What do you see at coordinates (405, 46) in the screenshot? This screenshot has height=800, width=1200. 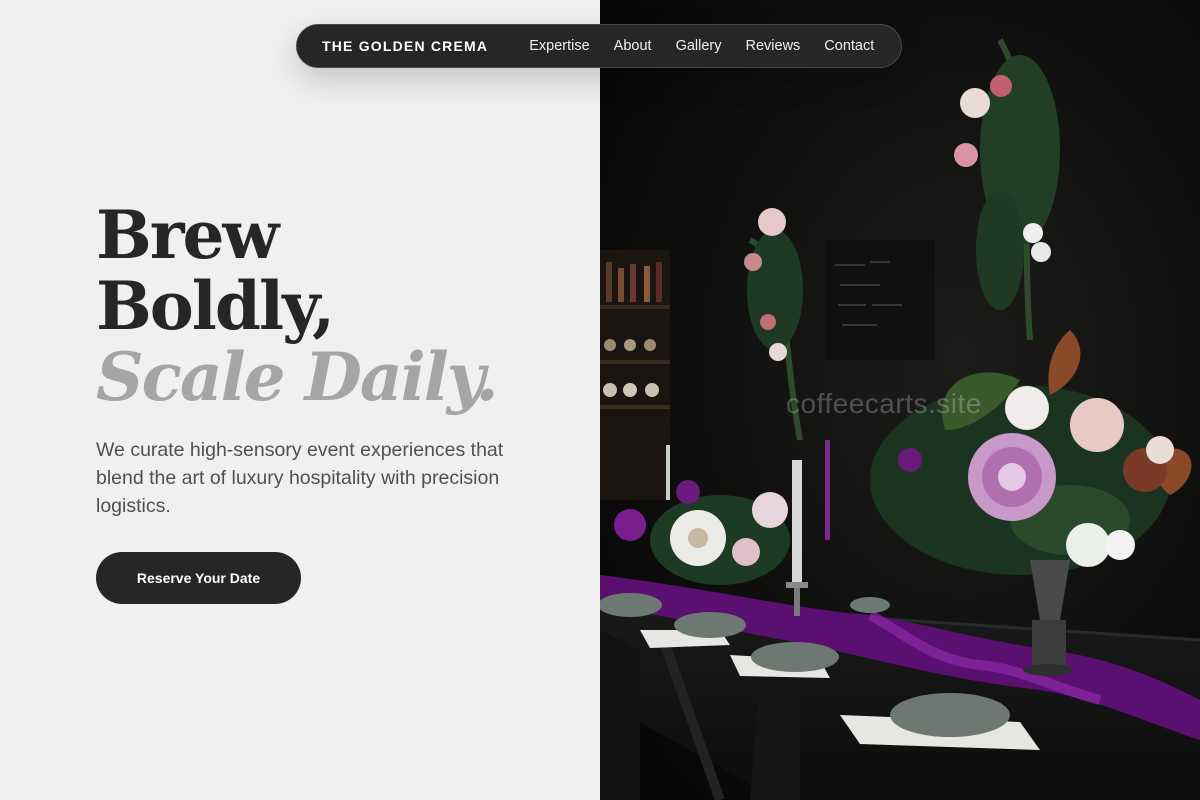 I see `brand-logo: THE GOLDEN CREMA` at bounding box center [405, 46].